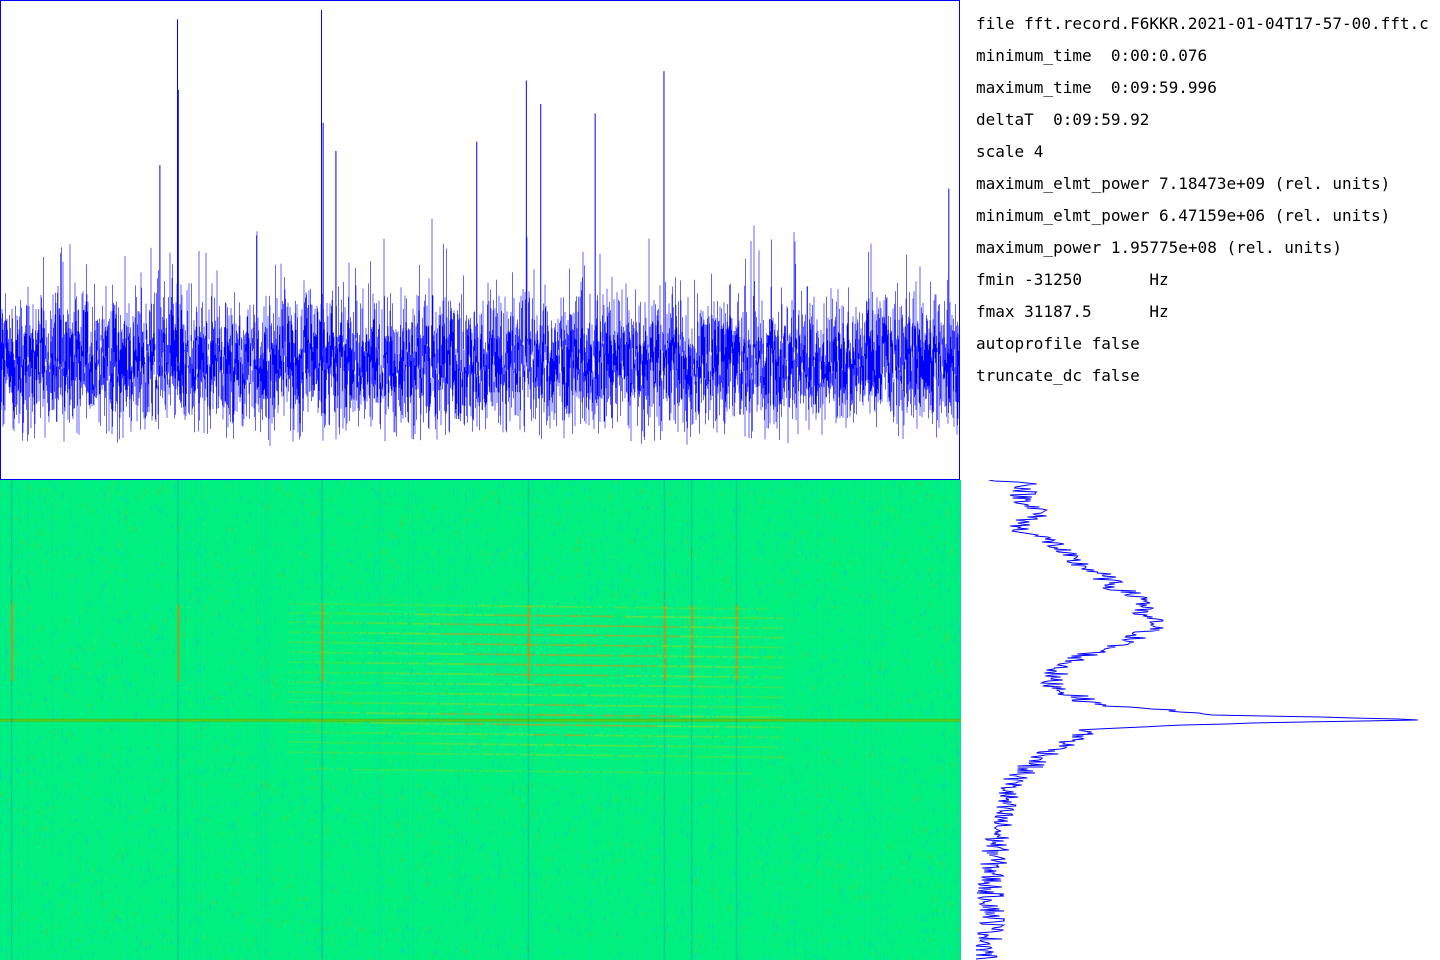  What do you see at coordinates (1092, 55) in the screenshot?
I see `info-minimum-time: minimum_time 0:00:0.076` at bounding box center [1092, 55].